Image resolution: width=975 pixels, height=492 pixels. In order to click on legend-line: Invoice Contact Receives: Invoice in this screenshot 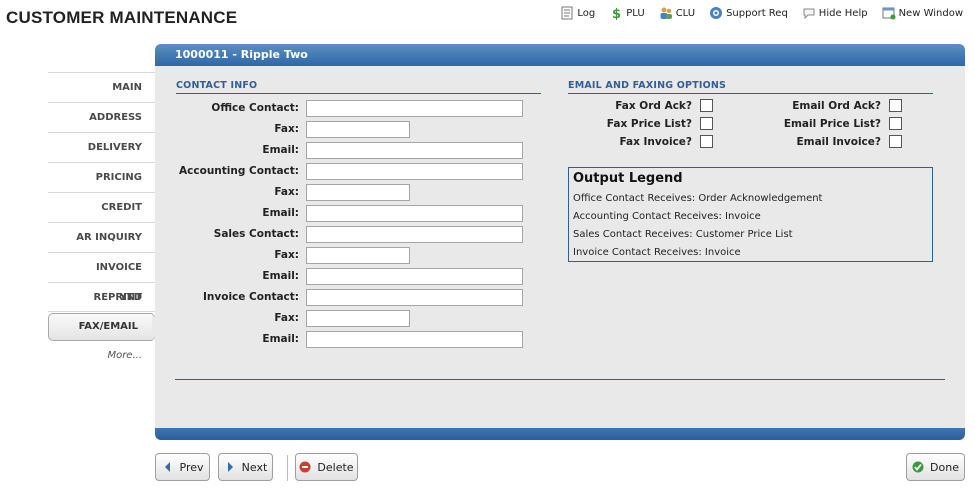, I will do `click(657, 252)`.